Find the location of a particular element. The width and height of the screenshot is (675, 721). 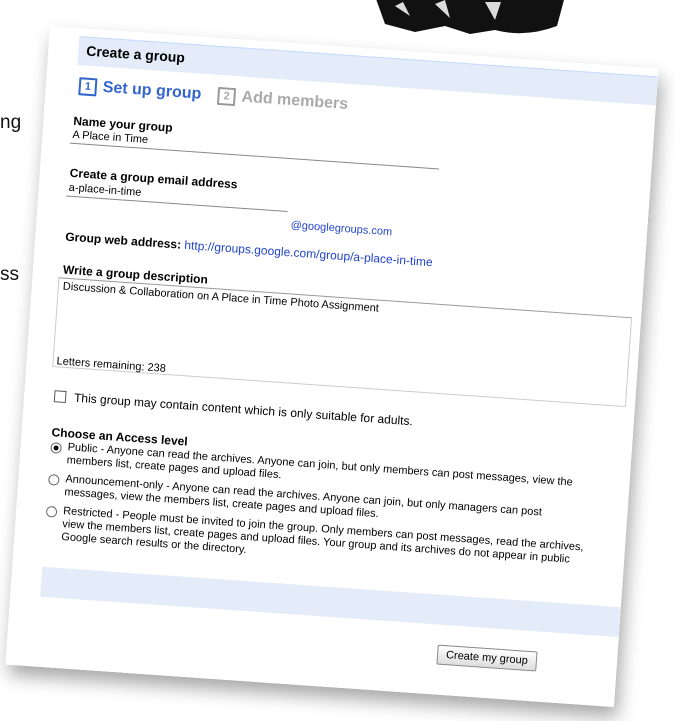

step-add-members: 2 Add members is located at coordinates (283, 100).